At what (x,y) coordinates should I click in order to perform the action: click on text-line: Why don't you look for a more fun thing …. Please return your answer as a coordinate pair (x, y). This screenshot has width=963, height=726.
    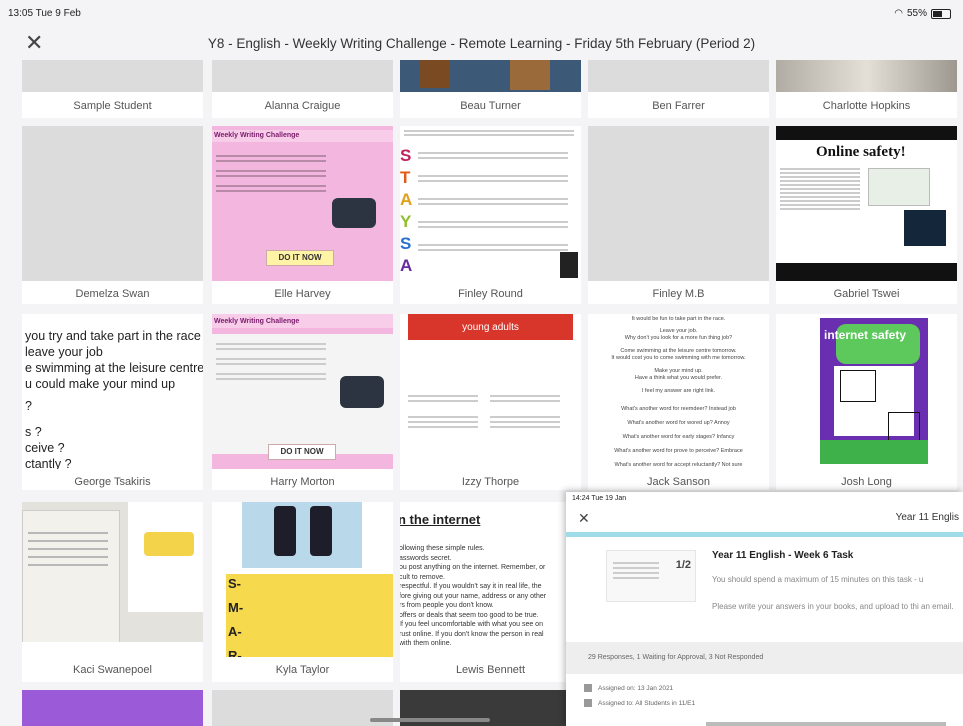
    Looking at the image, I should click on (678, 338).